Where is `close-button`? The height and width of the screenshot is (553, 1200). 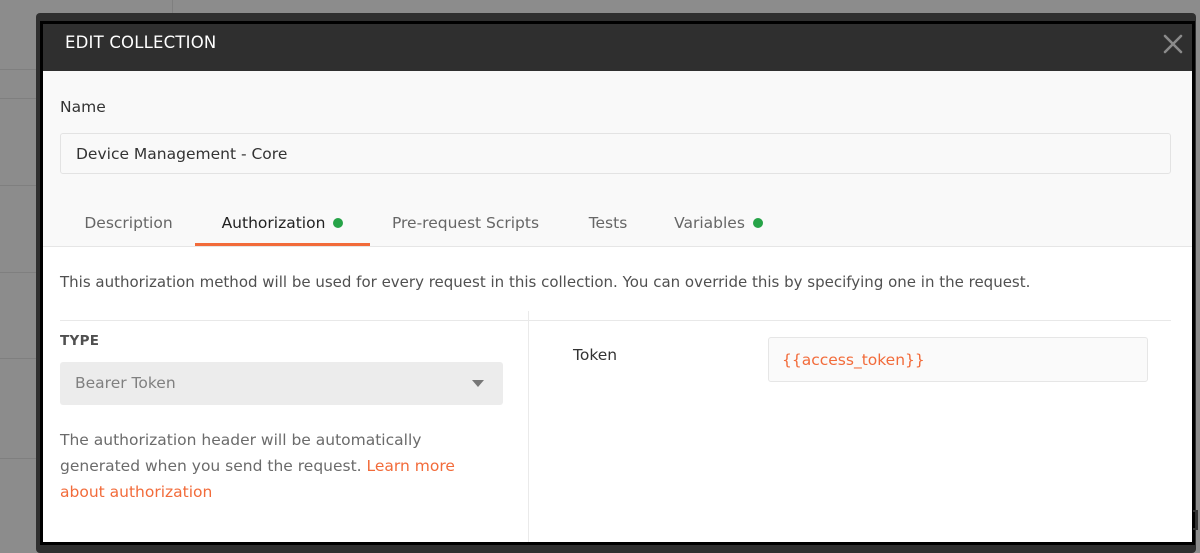 close-button is located at coordinates (1173, 44).